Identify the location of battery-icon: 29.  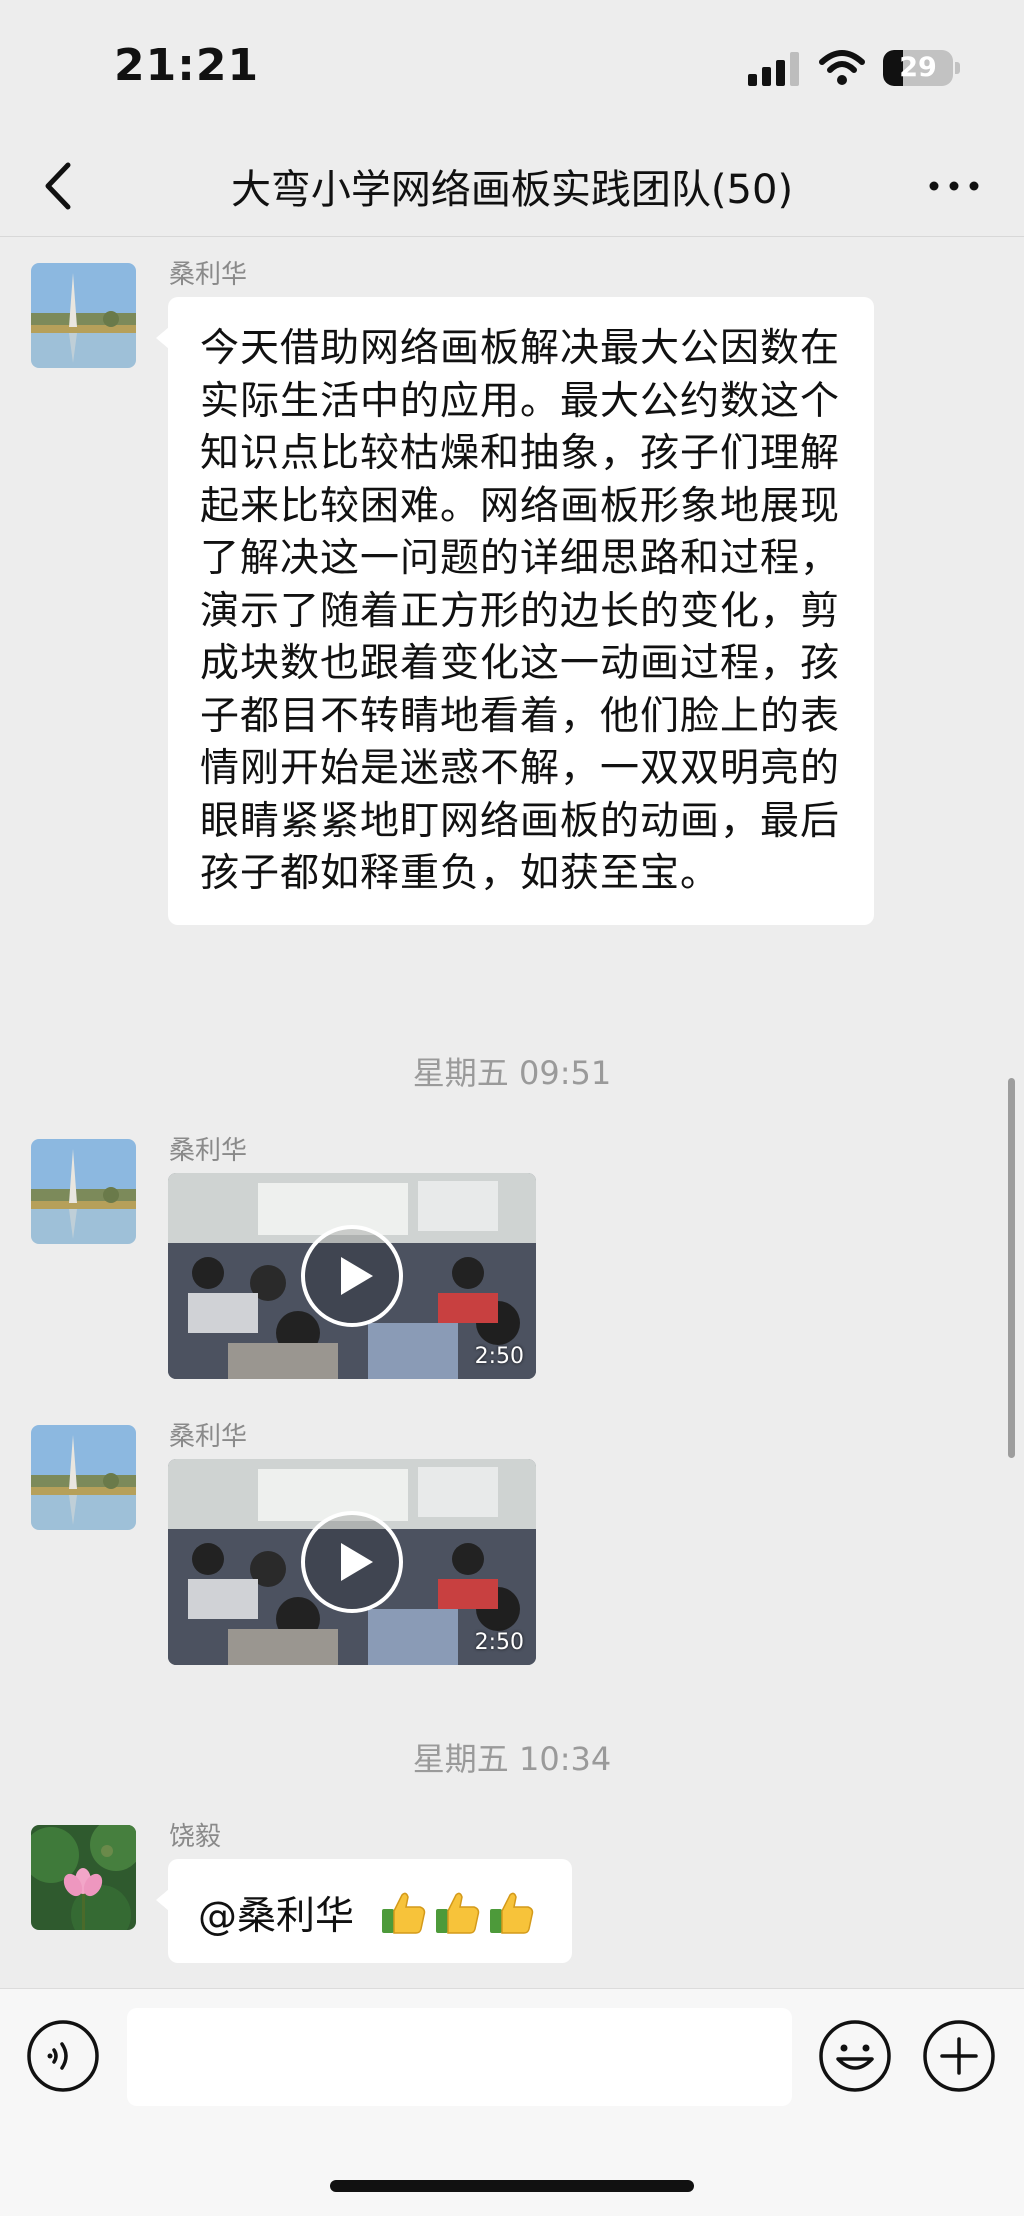
(918, 68).